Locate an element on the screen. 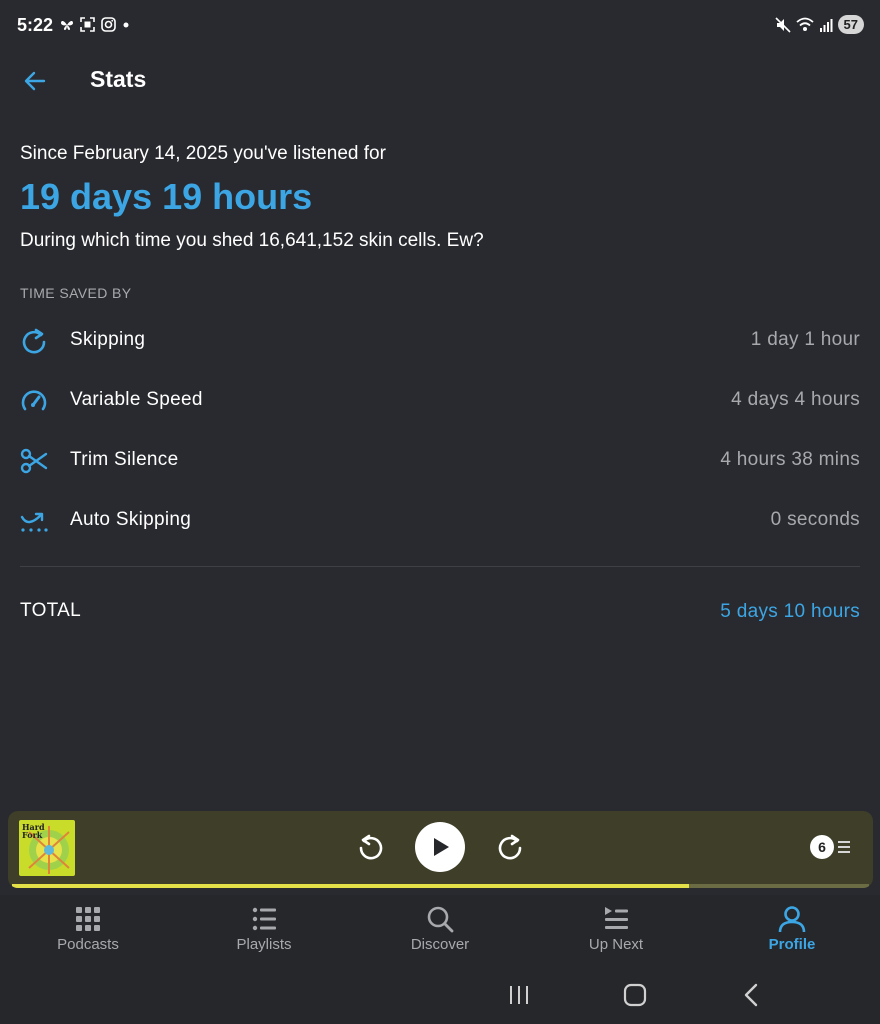  dot-icon is located at coordinates (126, 24).